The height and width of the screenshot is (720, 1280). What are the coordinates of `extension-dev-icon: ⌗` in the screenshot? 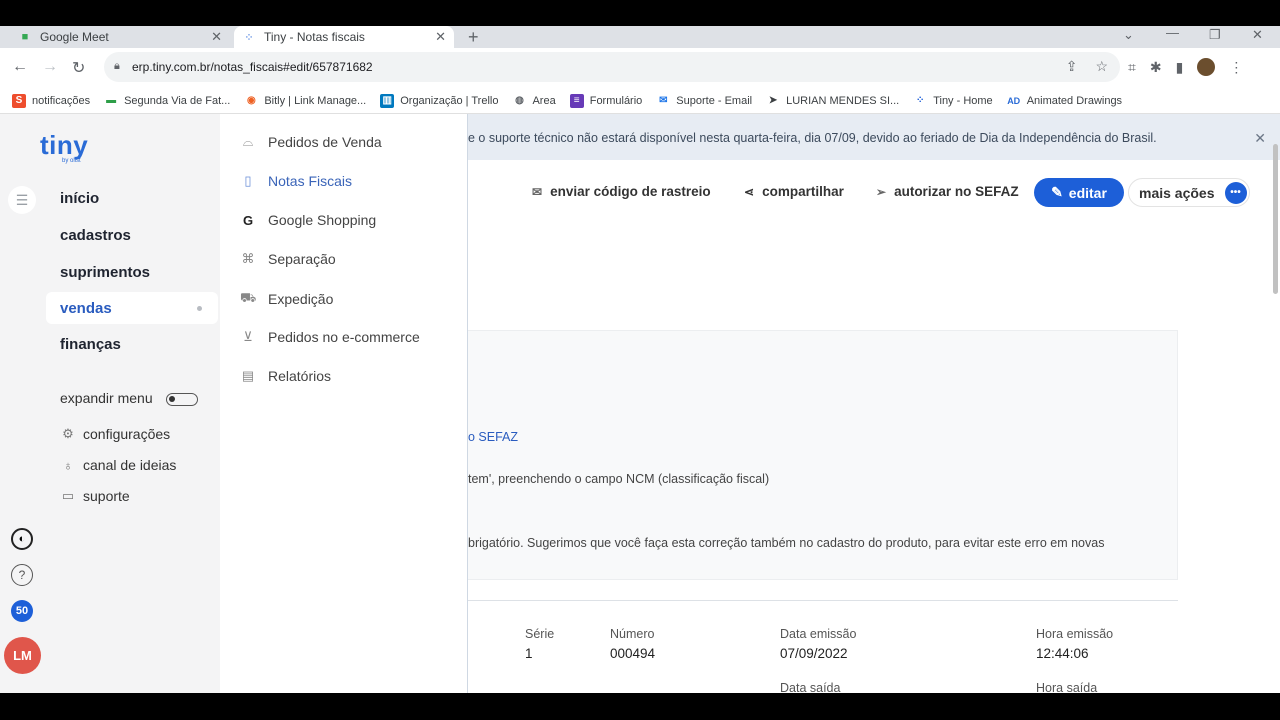 It's located at (1132, 67).